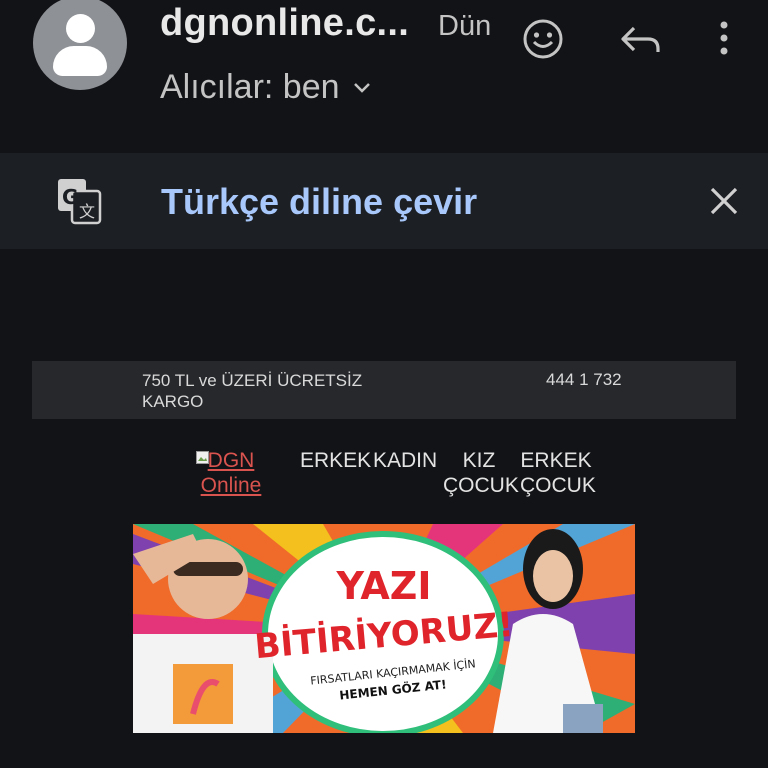 This screenshot has width=768, height=768. I want to click on avatar, so click(80, 45).